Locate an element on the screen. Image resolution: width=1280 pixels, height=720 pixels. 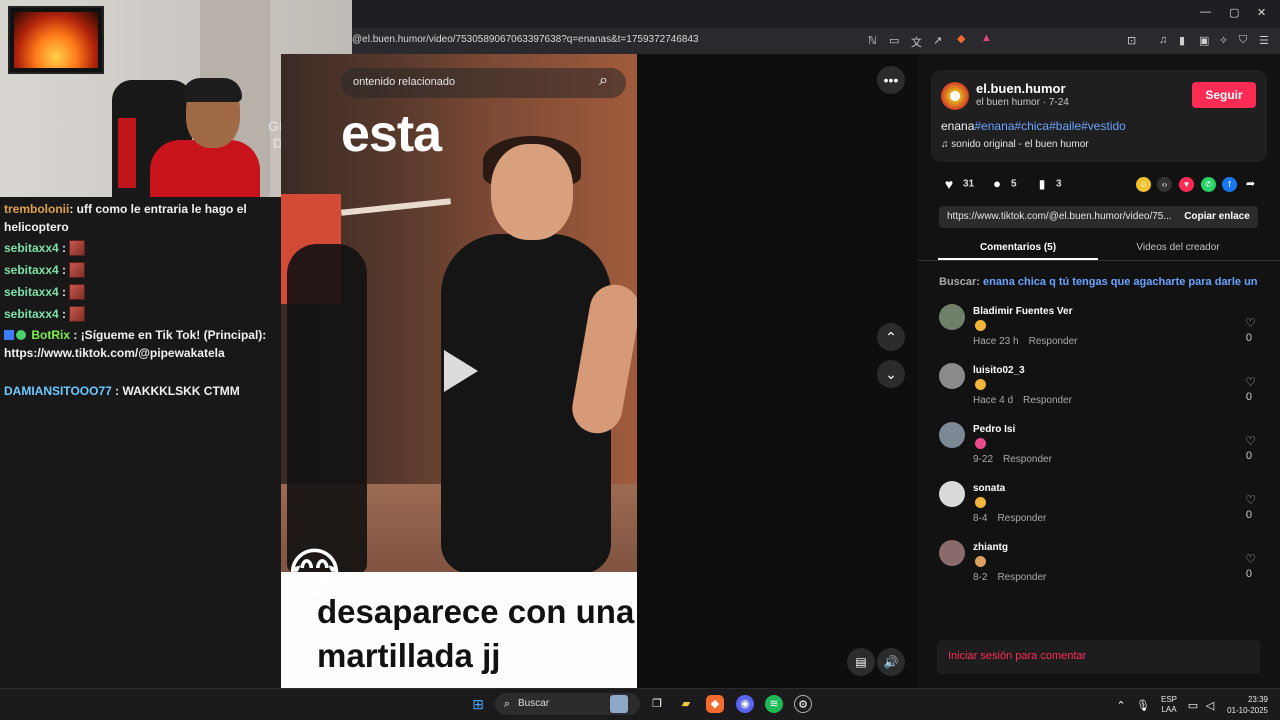
media-icon: ♫ is located at coordinates (1163, 40).